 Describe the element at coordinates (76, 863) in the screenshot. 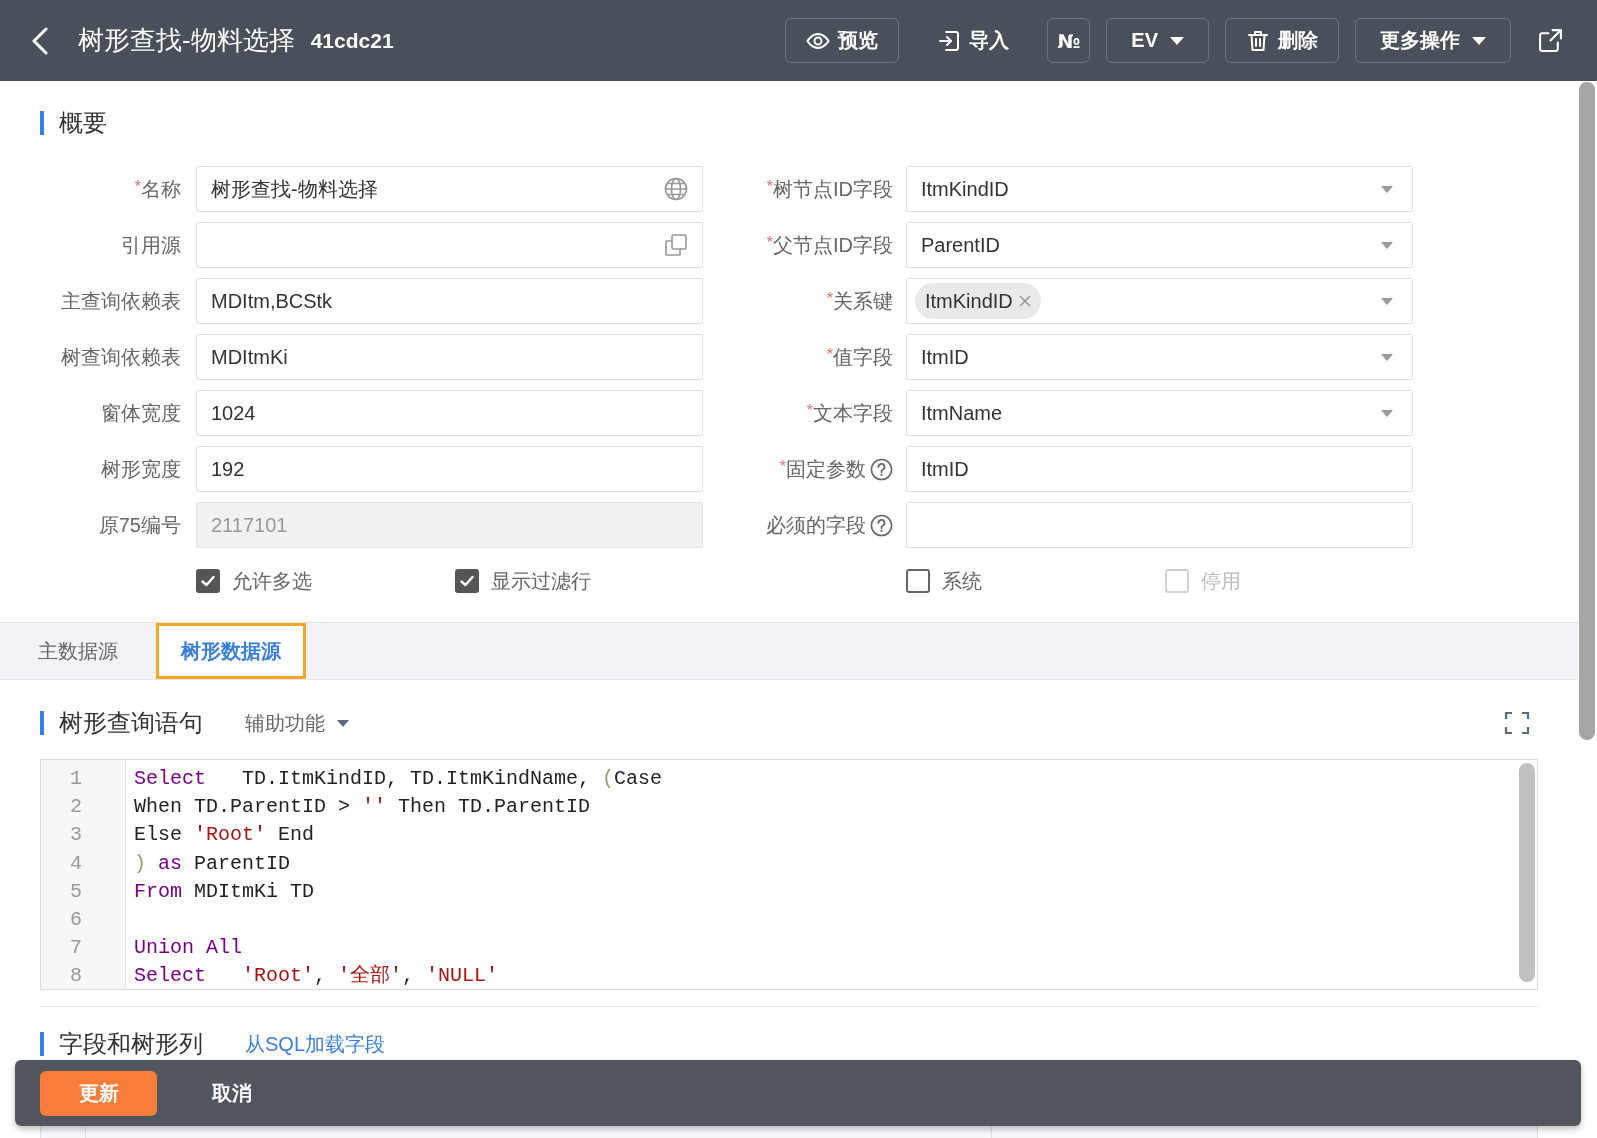

I see `line-number: 4` at that location.